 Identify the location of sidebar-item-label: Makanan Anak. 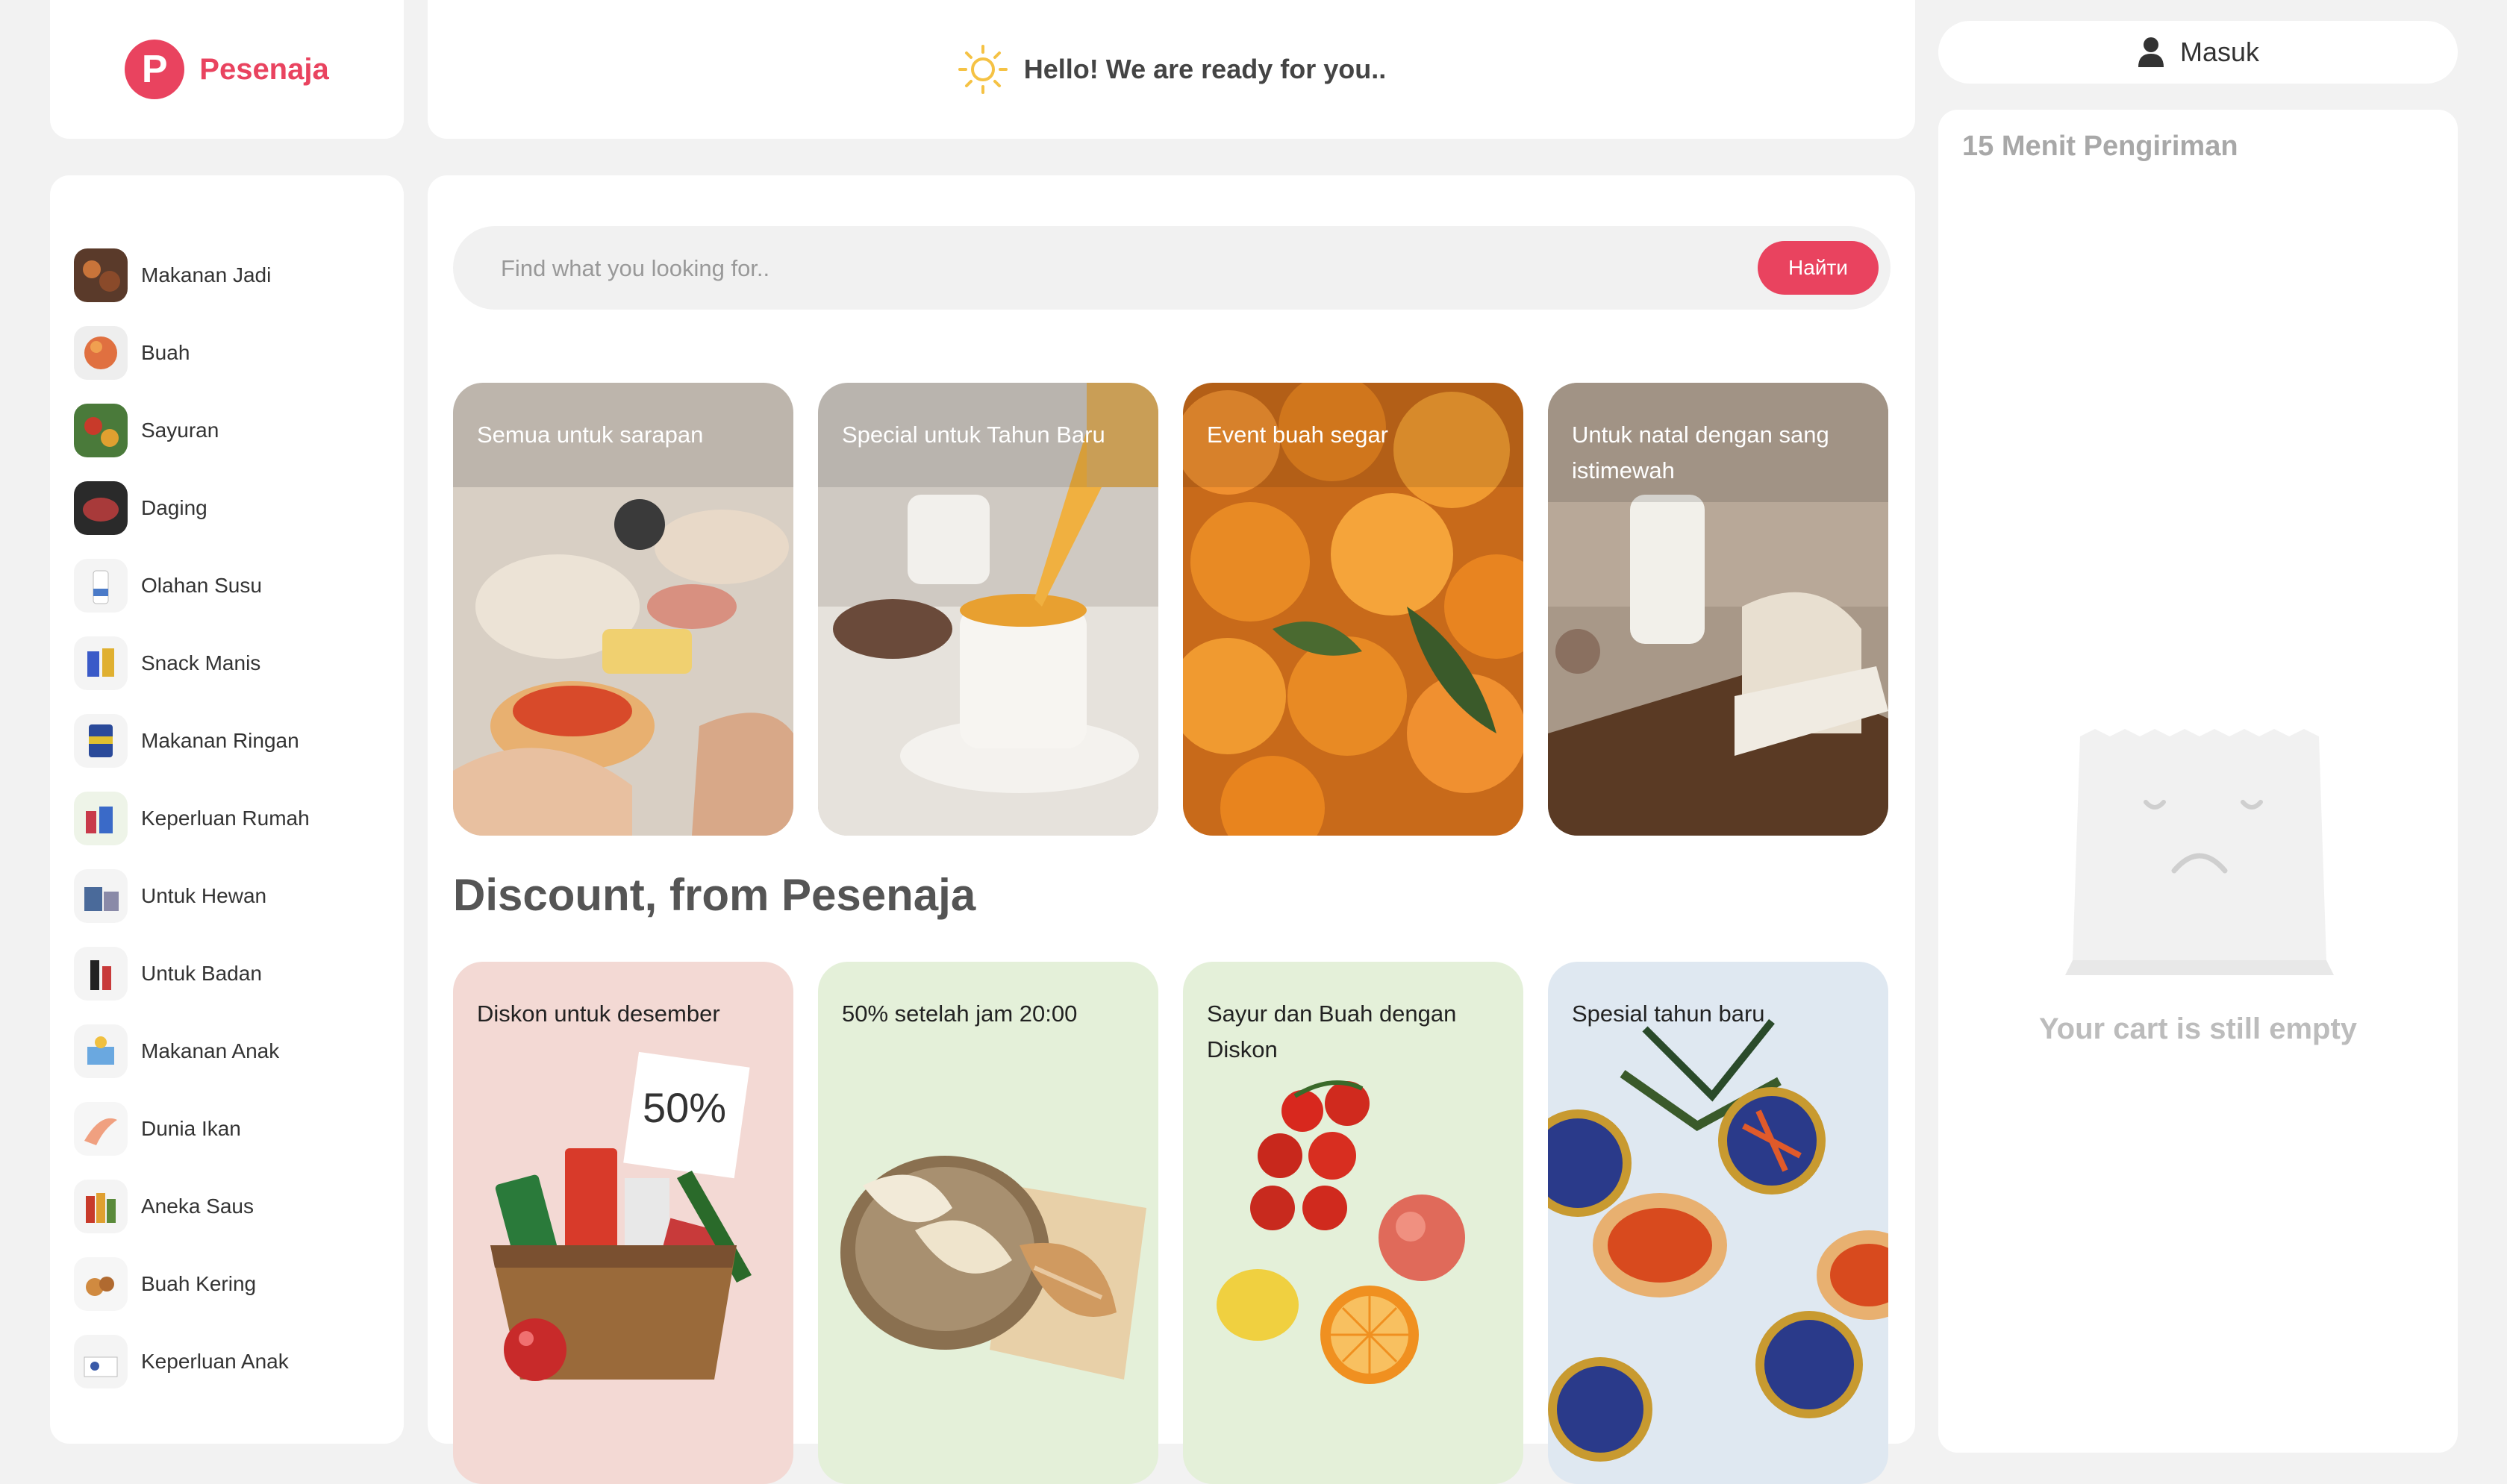
(210, 1050).